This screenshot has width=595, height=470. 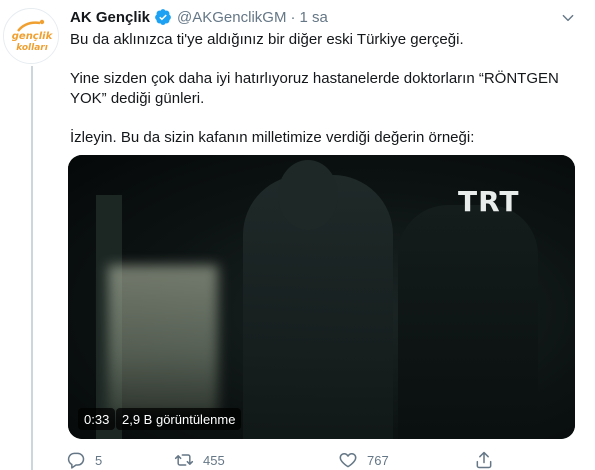 I want to click on video-duration: 0:33, so click(x=97, y=419).